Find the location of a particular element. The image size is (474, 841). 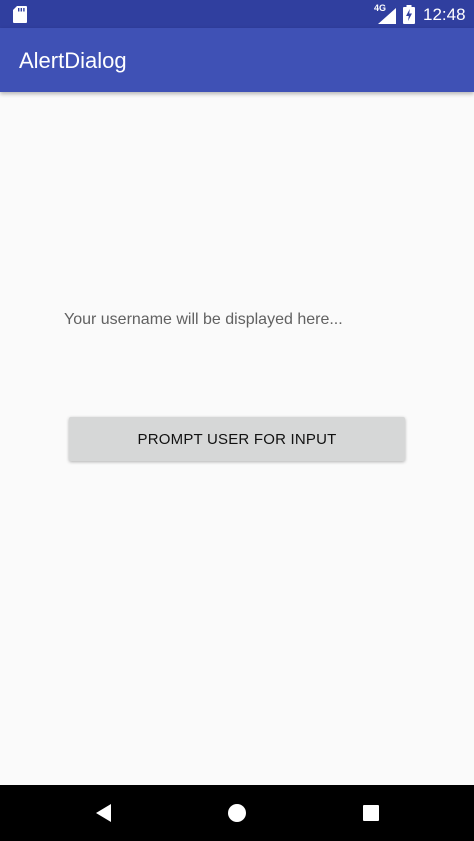

app-bar: AlertDialog is located at coordinates (237, 60).